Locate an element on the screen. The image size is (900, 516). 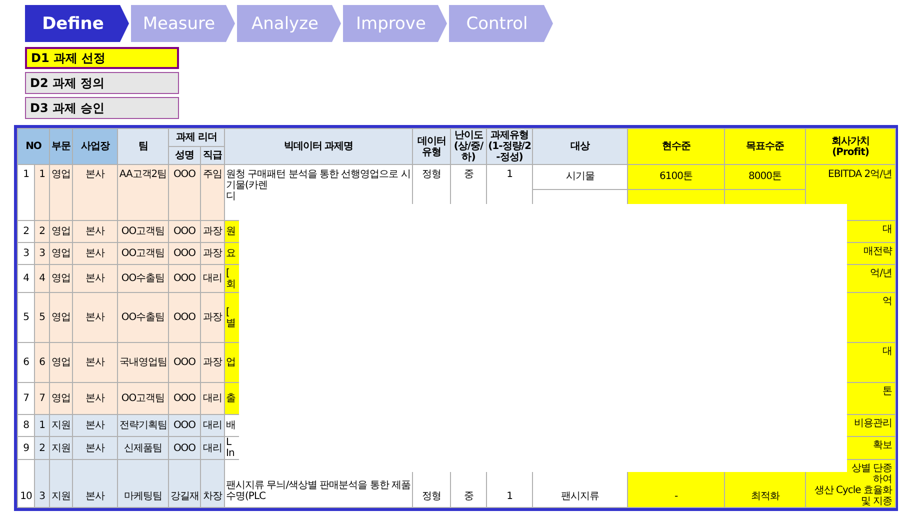
column-header: NO is located at coordinates (34, 146).